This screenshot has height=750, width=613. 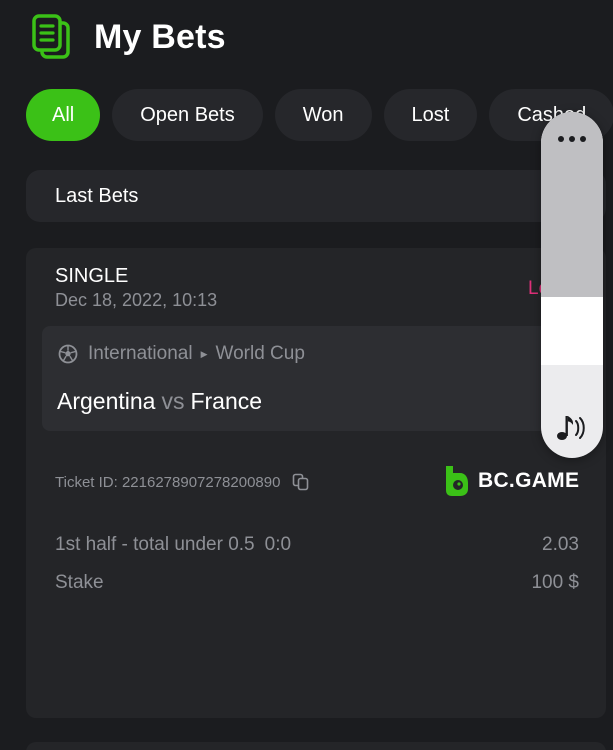 What do you see at coordinates (106, 401) in the screenshot?
I see `home-team: Argentina` at bounding box center [106, 401].